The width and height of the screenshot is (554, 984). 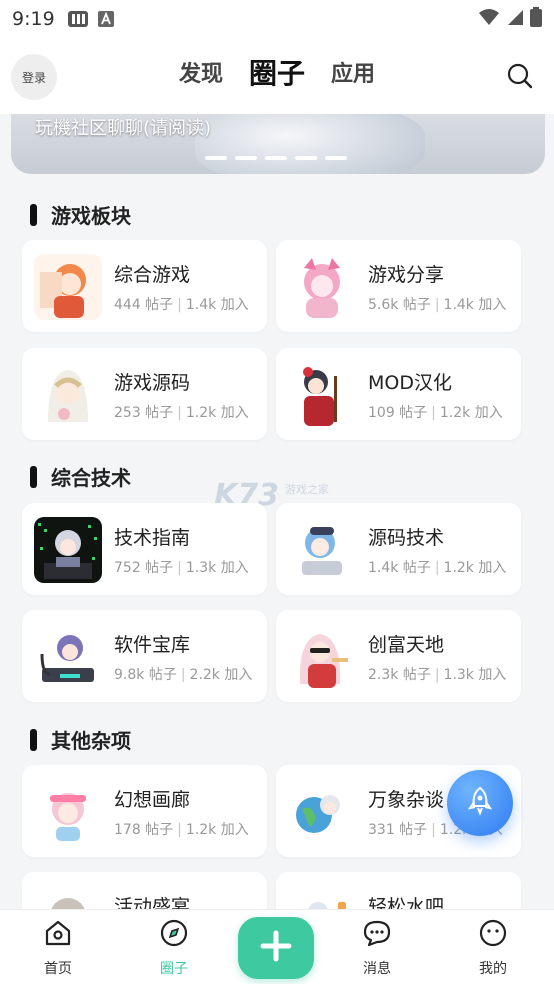 What do you see at coordinates (221, 675) in the screenshot?
I see `join-count: 2.2k 加入` at bounding box center [221, 675].